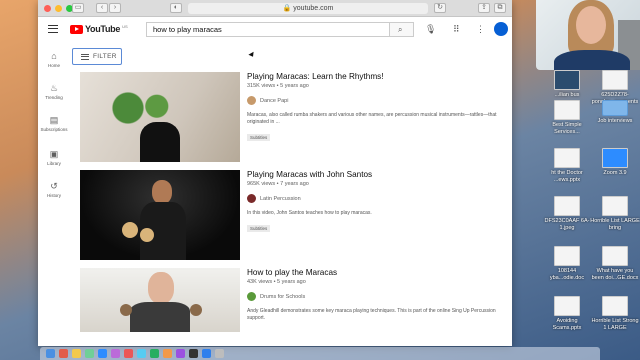 The height and width of the screenshot is (360, 640). I want to click on sidebar-item-history: ↺ History, so click(54, 189).